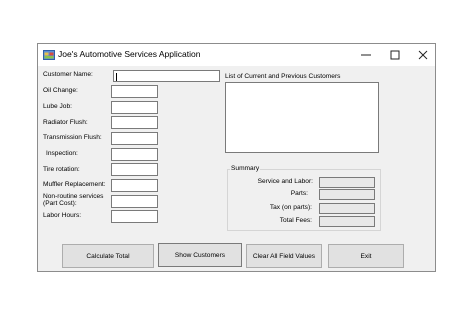 The image size is (474, 336). What do you see at coordinates (302, 117) in the screenshot?
I see `customers-listbox` at bounding box center [302, 117].